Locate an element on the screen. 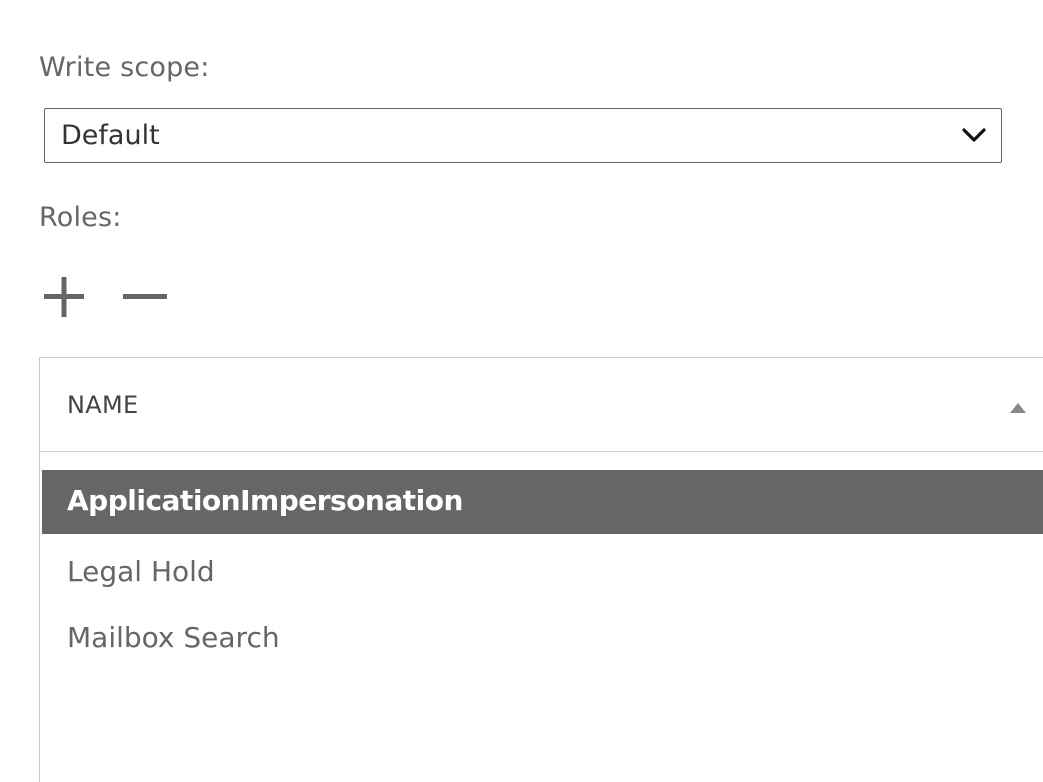 Image resolution: width=1043 pixels, height=782 pixels. role-name: Legal Hold is located at coordinates (141, 571).